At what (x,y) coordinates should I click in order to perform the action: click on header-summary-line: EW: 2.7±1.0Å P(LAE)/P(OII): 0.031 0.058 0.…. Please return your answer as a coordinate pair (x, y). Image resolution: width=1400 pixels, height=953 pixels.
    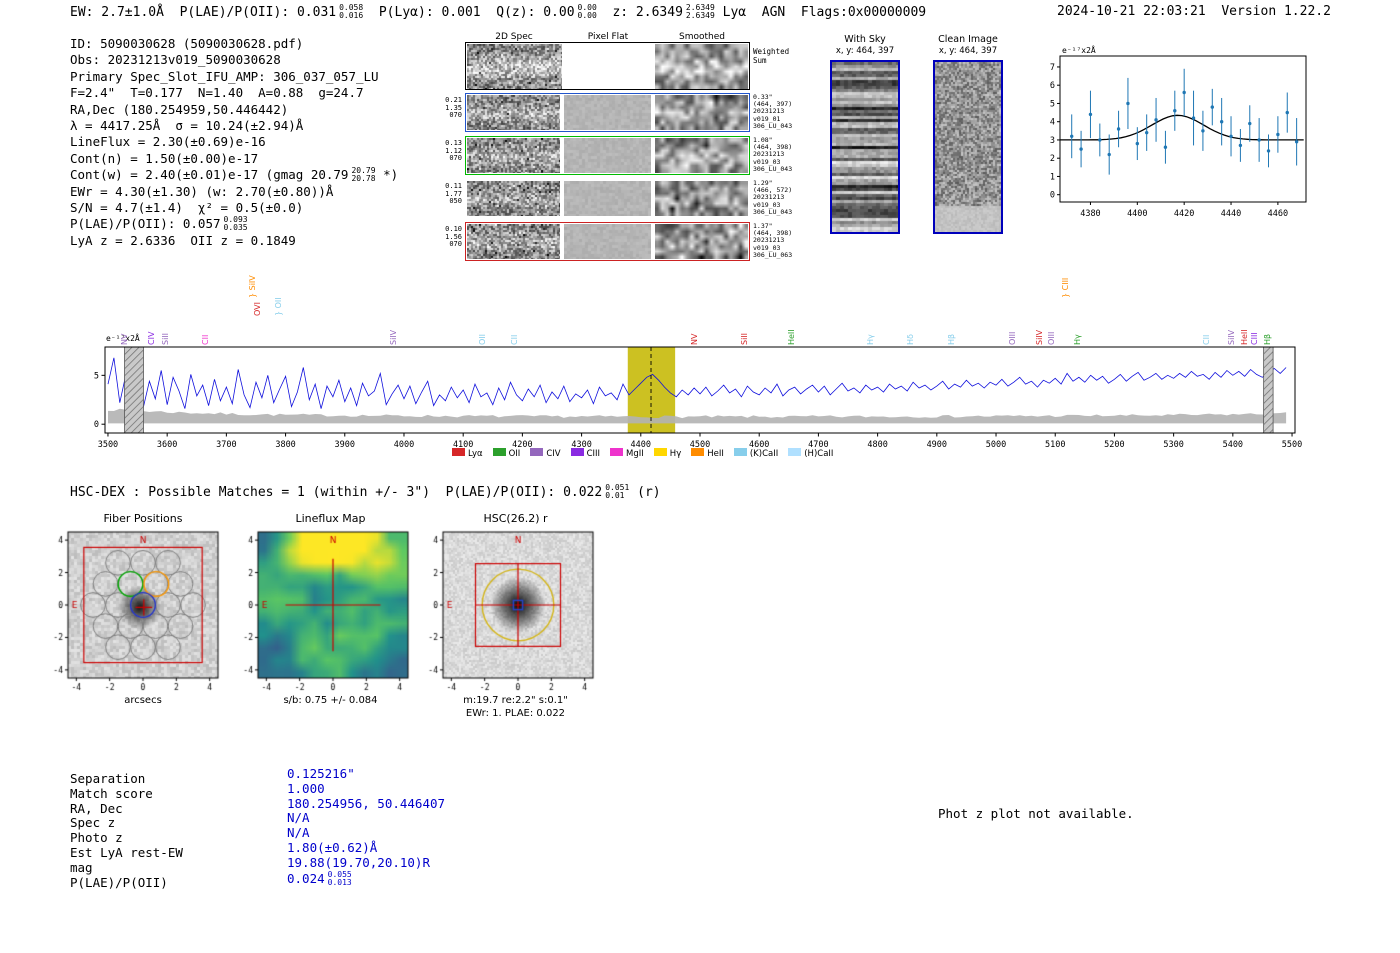
    Looking at the image, I should click on (498, 12).